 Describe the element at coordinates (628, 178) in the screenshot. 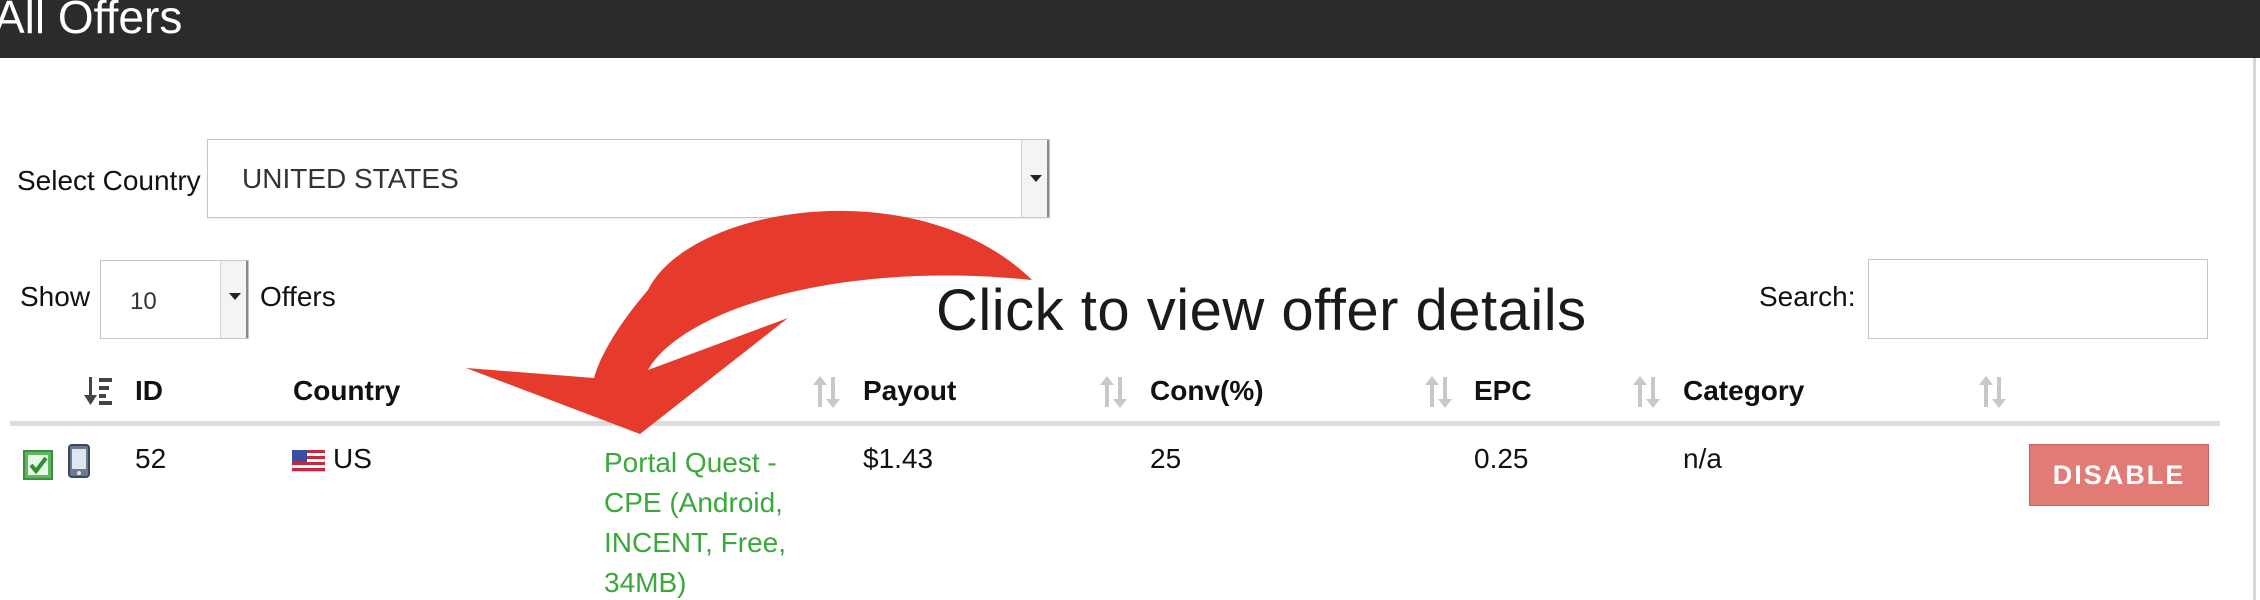

I see `country-select: UNITED STATES` at that location.